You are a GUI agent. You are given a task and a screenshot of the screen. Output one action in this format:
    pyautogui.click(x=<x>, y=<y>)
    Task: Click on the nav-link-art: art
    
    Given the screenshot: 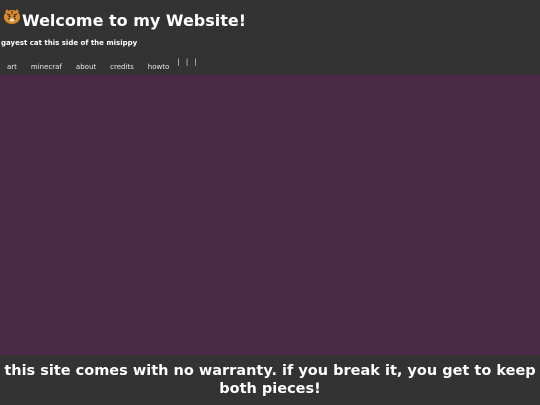 What is the action you would take?
    pyautogui.click(x=12, y=64)
    